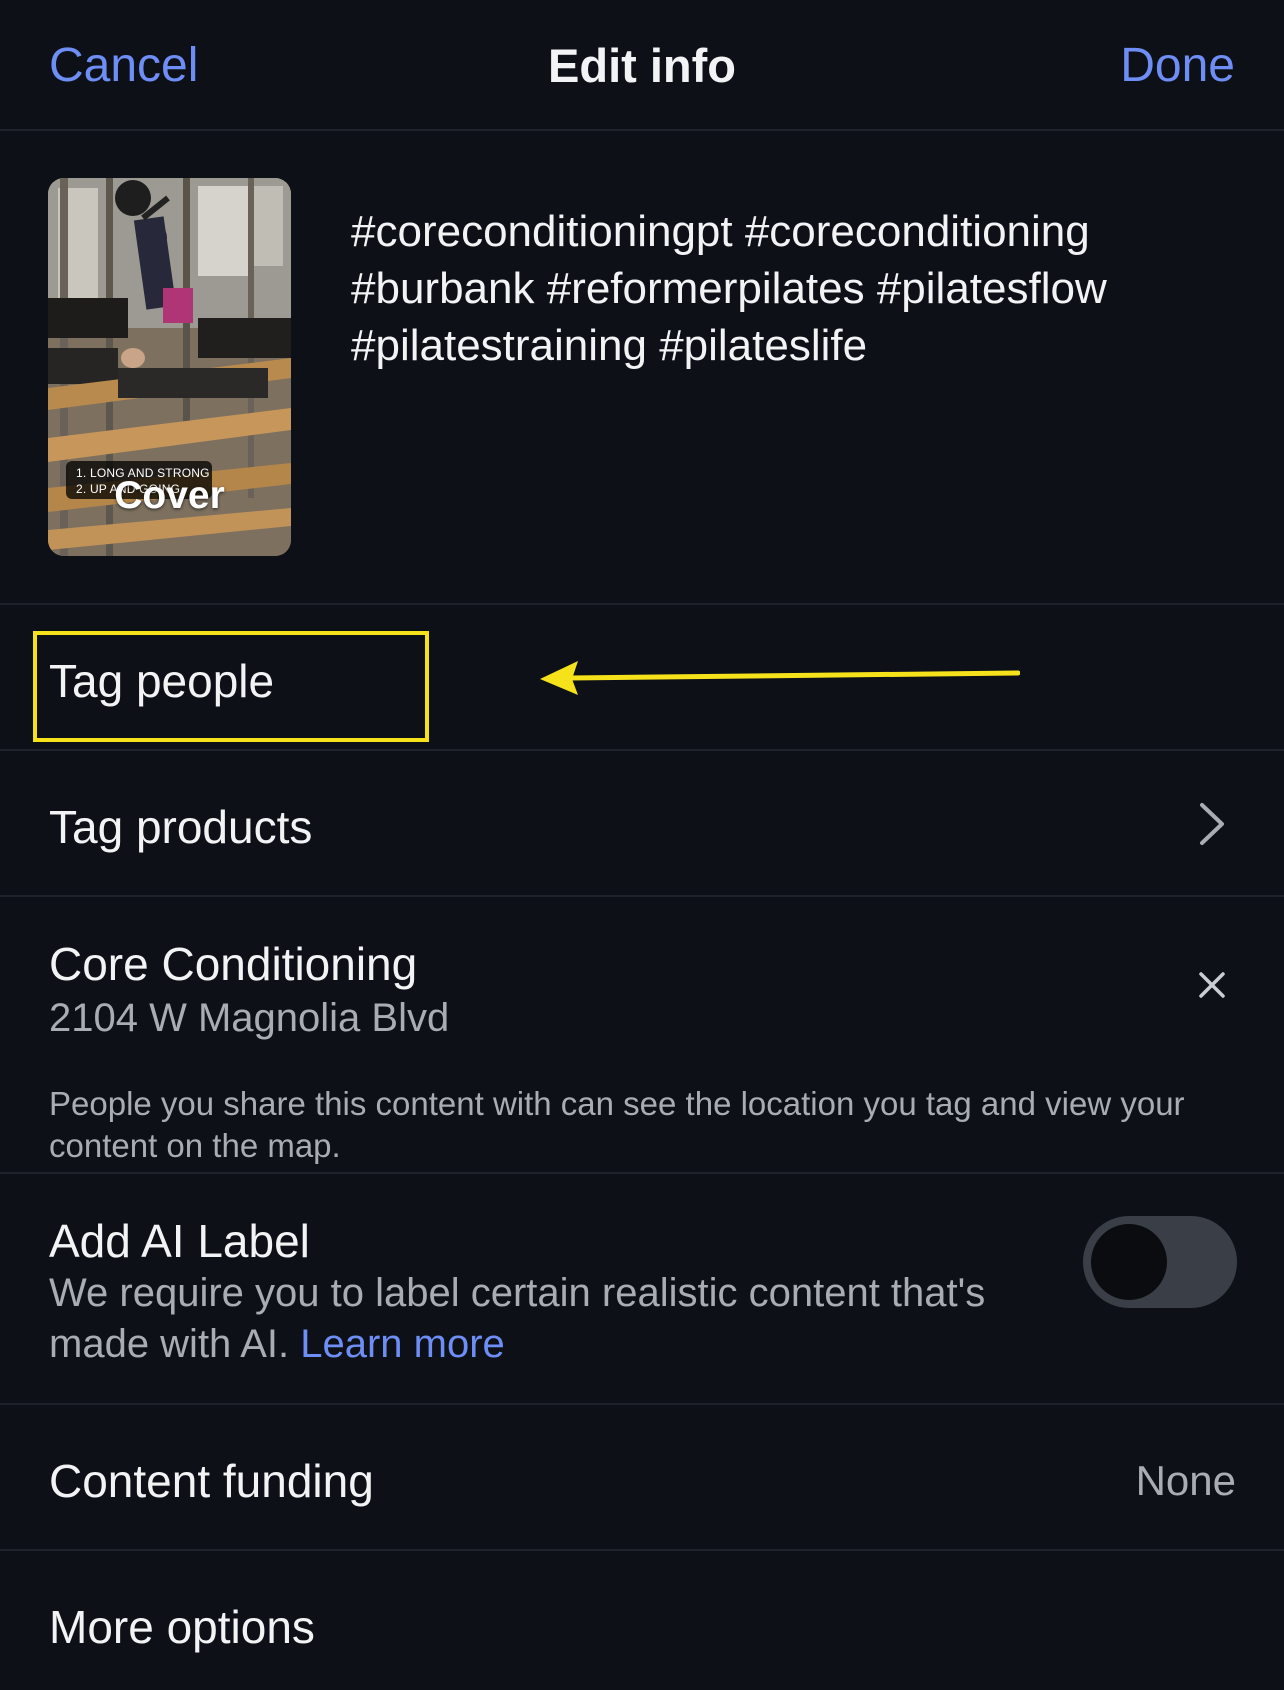 Image resolution: width=1284 pixels, height=1690 pixels. I want to click on tag-products-label: Tag products, so click(181, 827).